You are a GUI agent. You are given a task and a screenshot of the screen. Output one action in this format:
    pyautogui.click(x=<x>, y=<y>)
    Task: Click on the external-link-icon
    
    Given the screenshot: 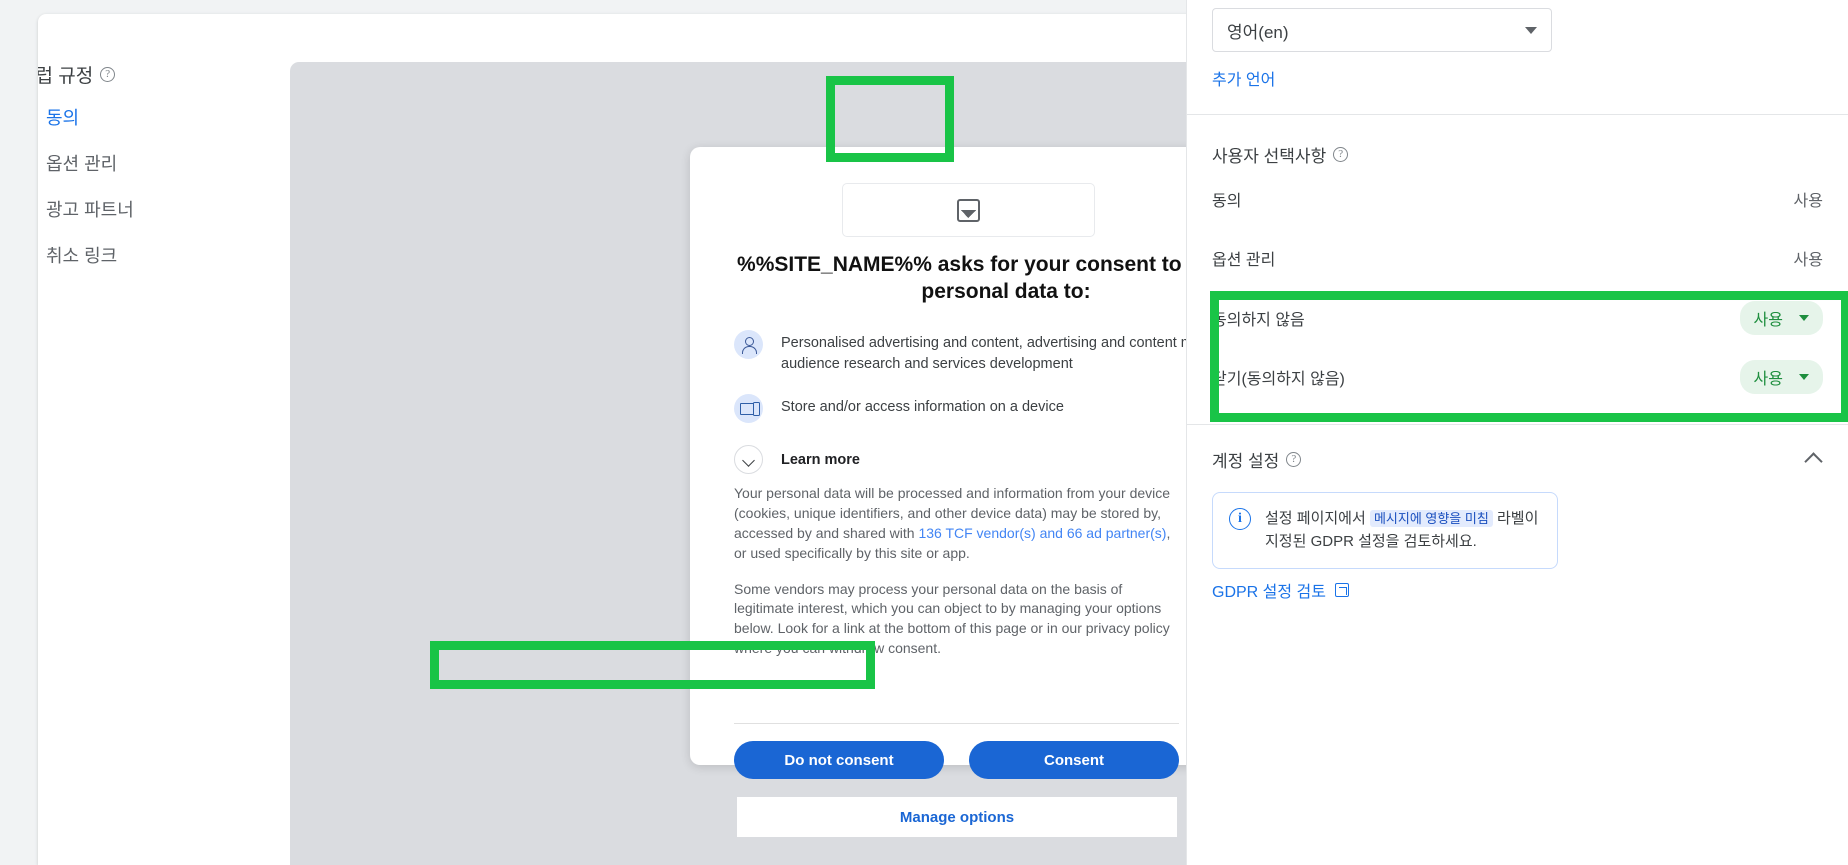 What is the action you would take?
    pyautogui.click(x=1342, y=590)
    